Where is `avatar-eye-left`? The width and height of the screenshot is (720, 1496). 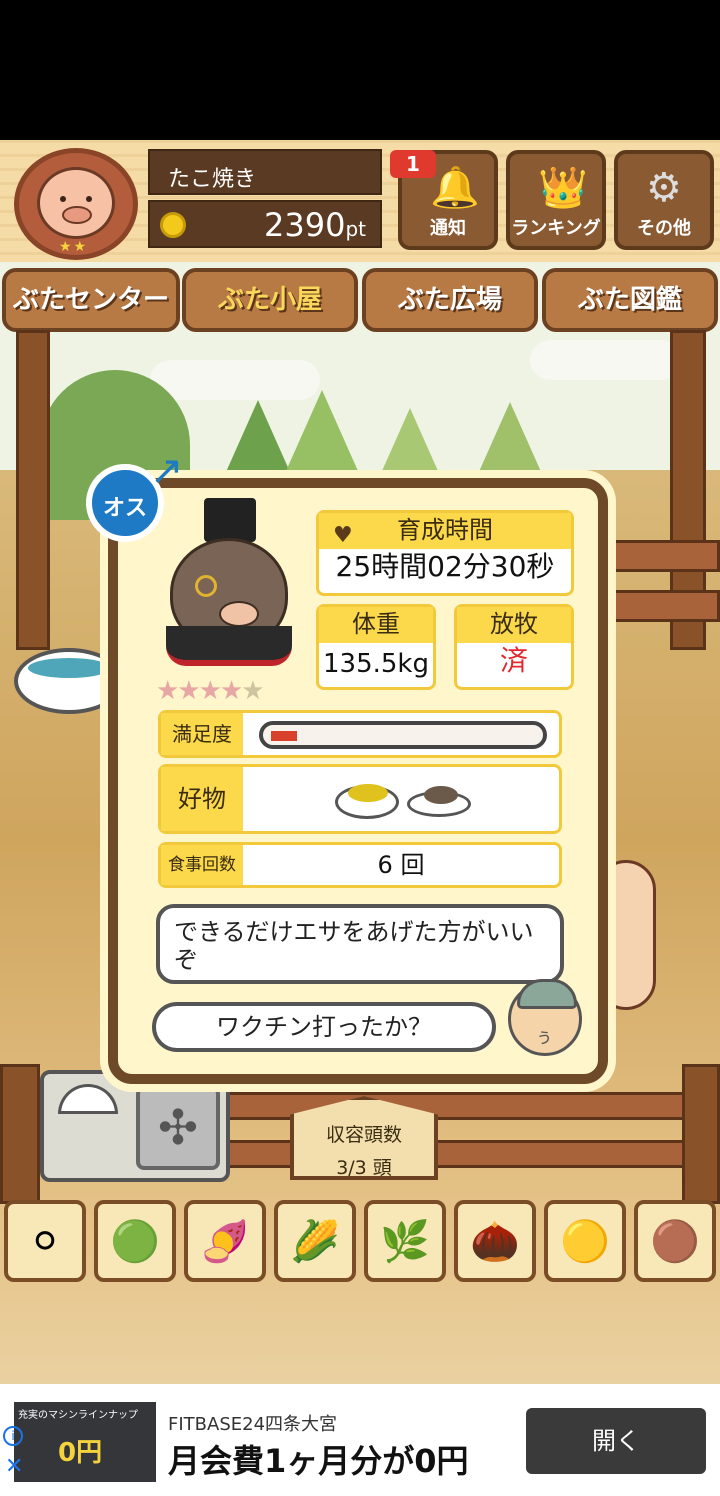 avatar-eye-left is located at coordinates (63, 199).